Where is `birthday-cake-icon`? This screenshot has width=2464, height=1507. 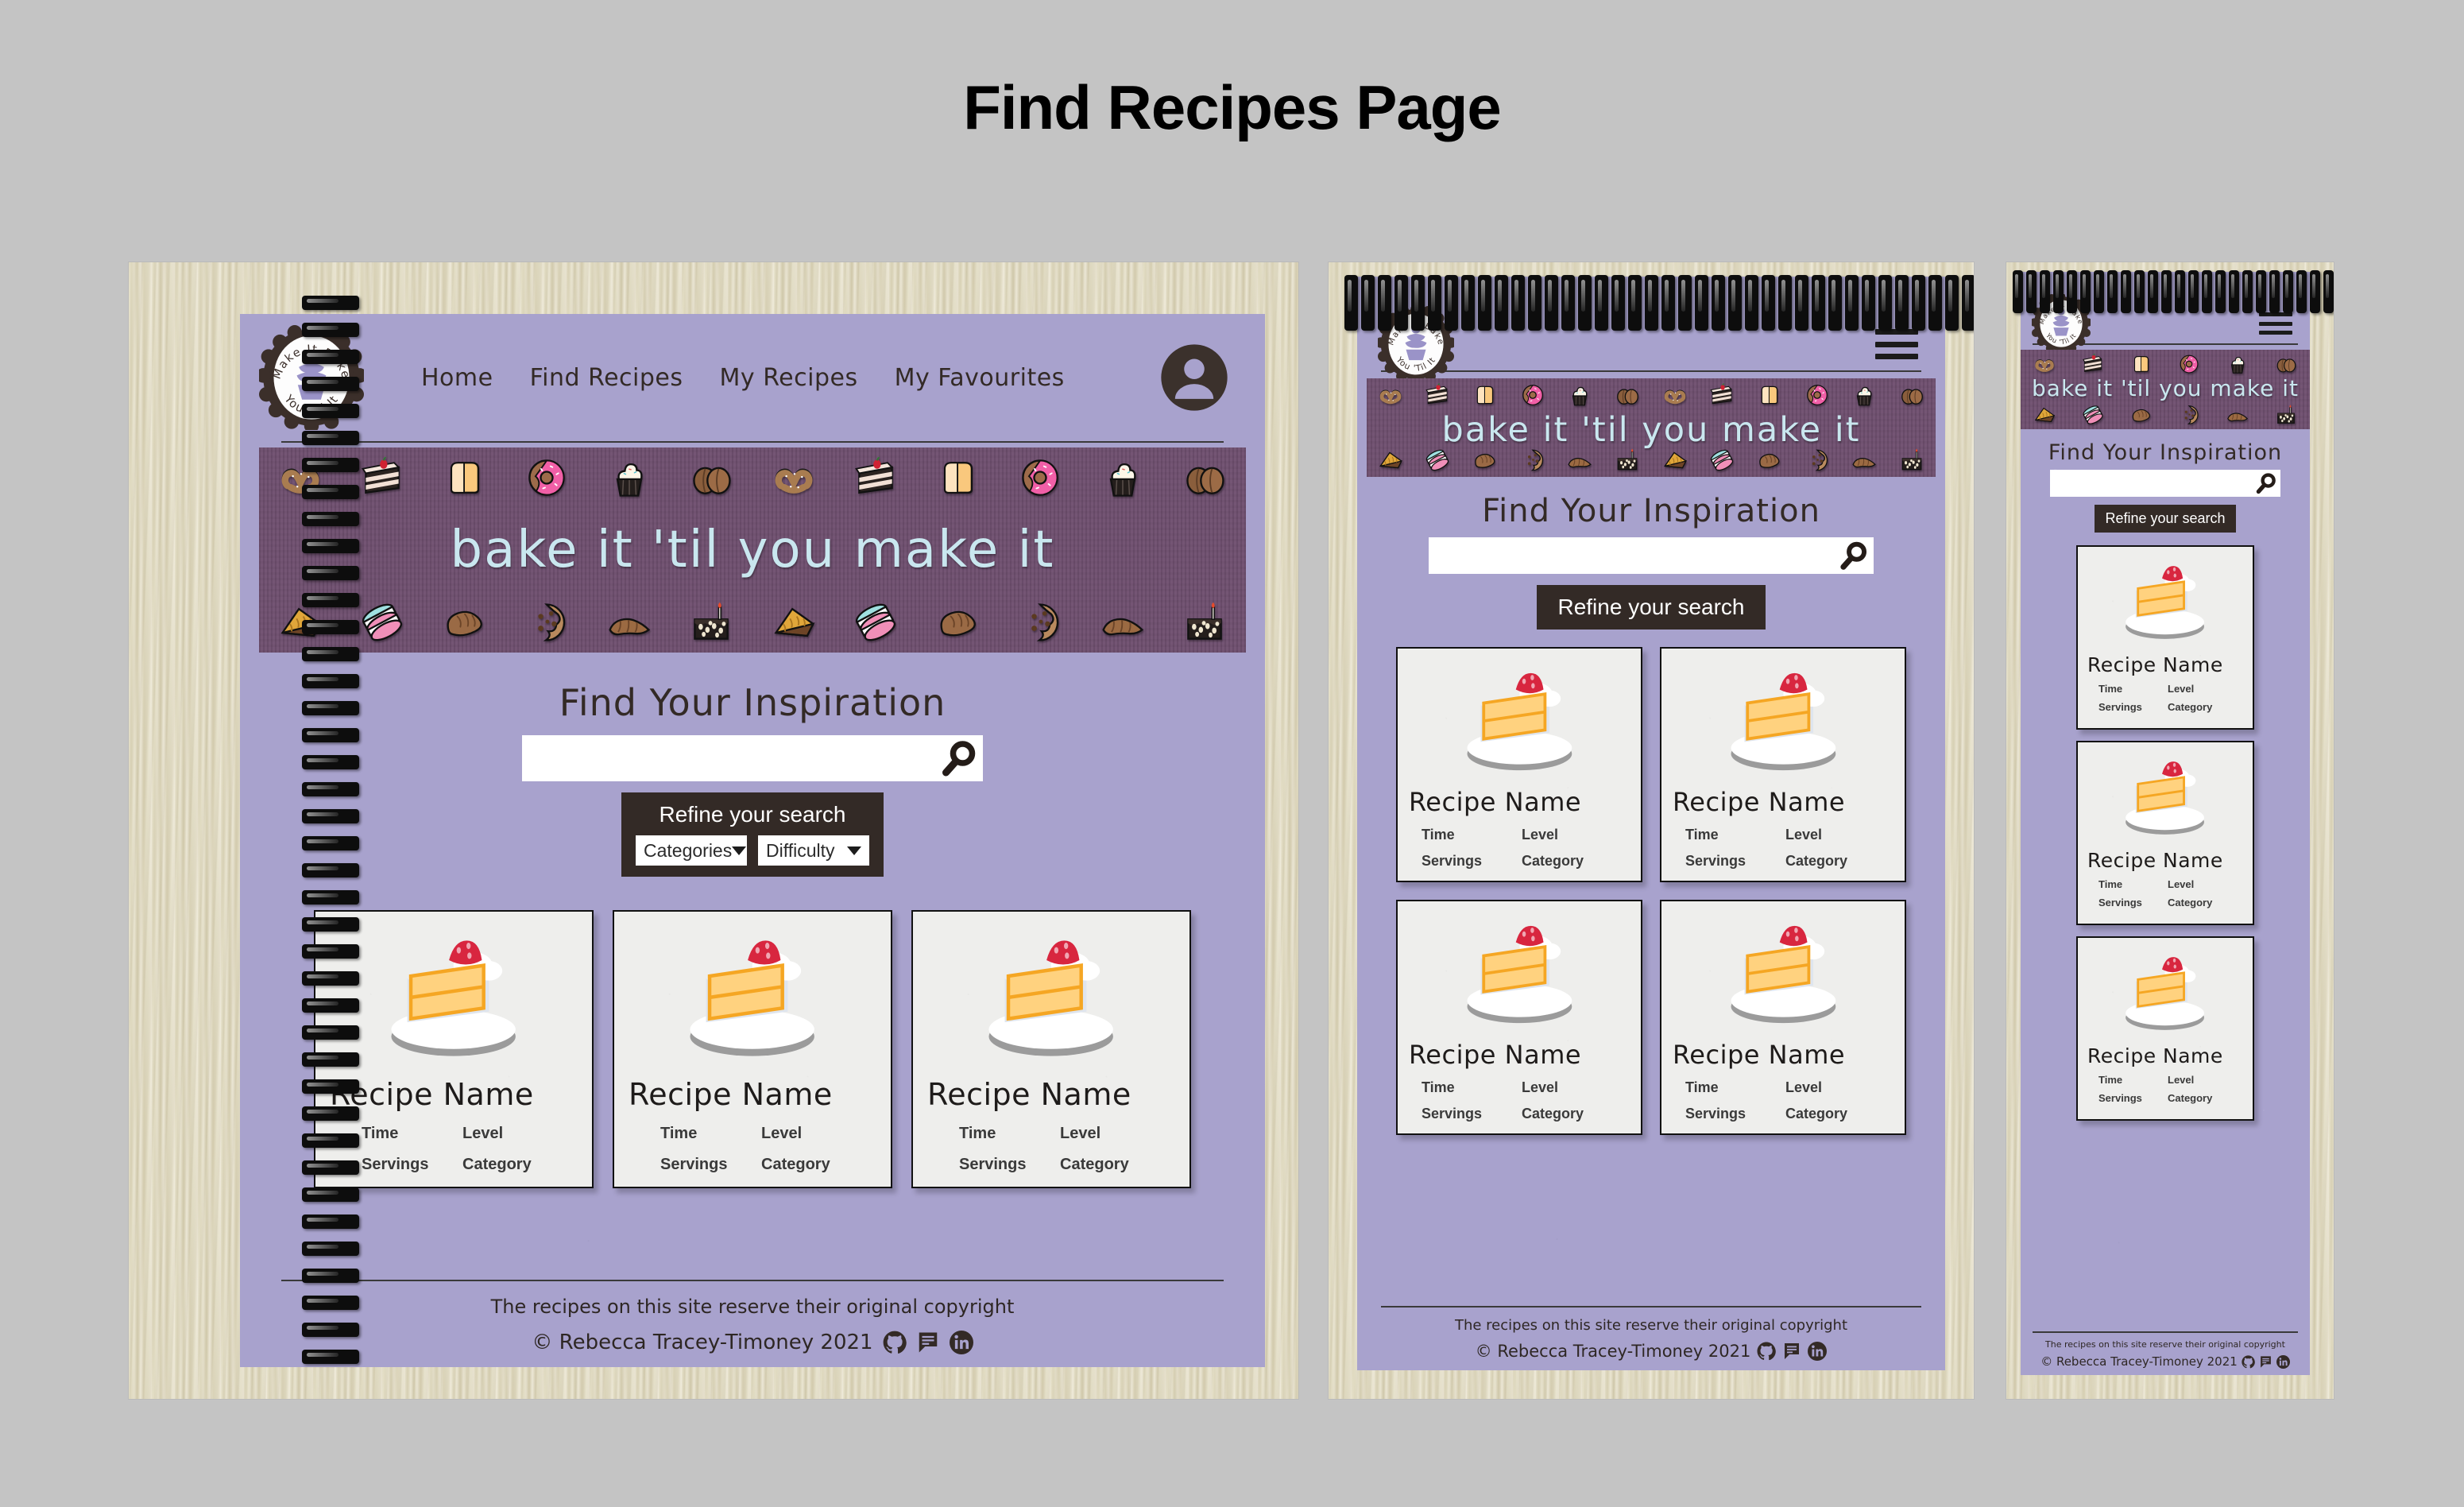
birthday-cake-icon is located at coordinates (2286, 415).